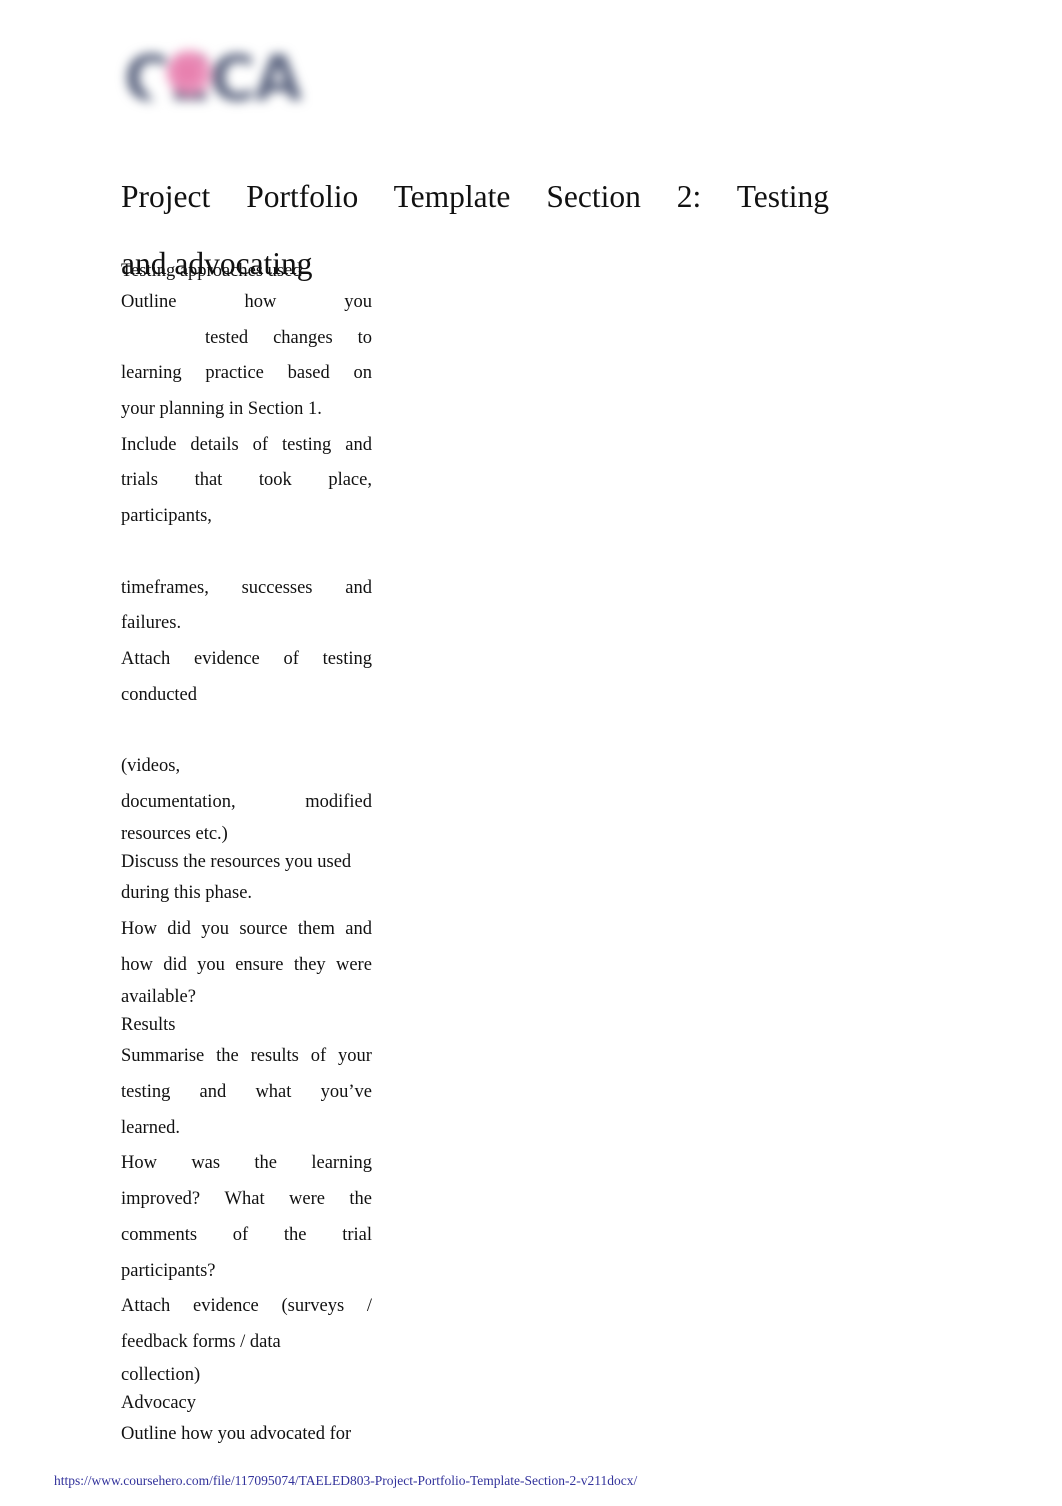 Image resolution: width=1062 pixels, height=1506 pixels. What do you see at coordinates (275, 480) in the screenshot?
I see `document-word: took` at bounding box center [275, 480].